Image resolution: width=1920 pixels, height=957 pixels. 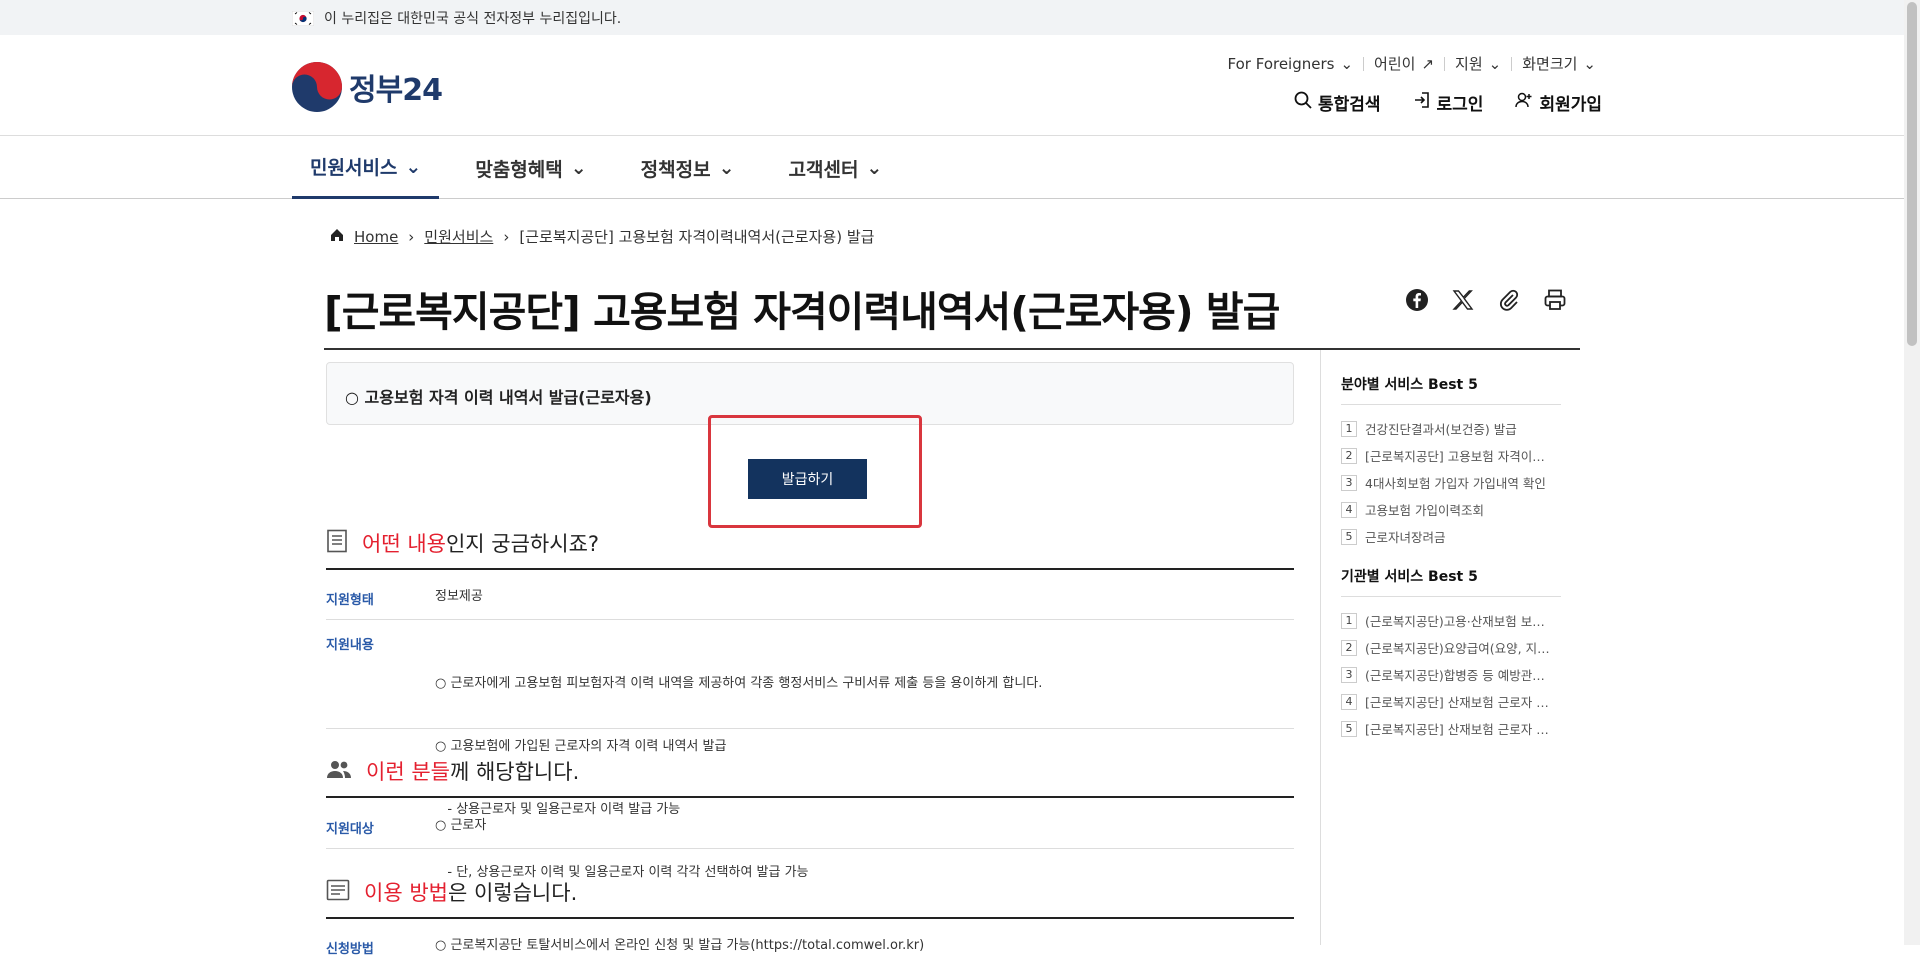 What do you see at coordinates (1448, 728) in the screenshot?
I see `best-org-item: 5 [근로복지공단] 산재보험 근로자 증명원` at bounding box center [1448, 728].